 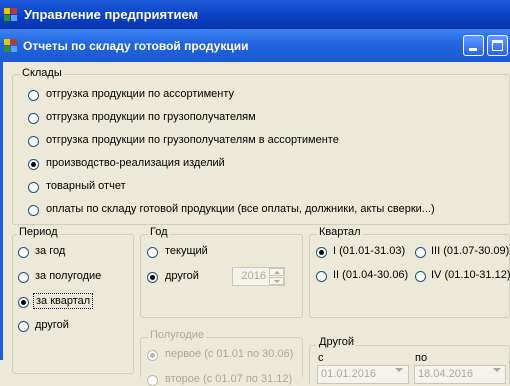 What do you see at coordinates (38, 232) in the screenshot?
I see `period-group-label: Период` at bounding box center [38, 232].